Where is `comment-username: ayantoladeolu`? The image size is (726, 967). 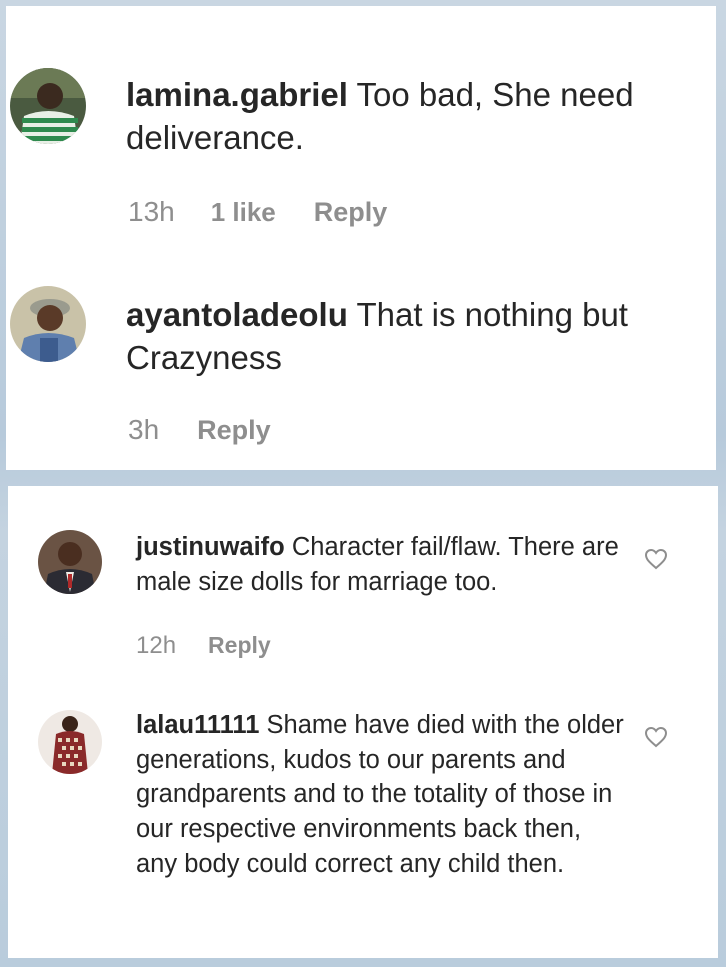 comment-username: ayantoladeolu is located at coordinates (237, 314).